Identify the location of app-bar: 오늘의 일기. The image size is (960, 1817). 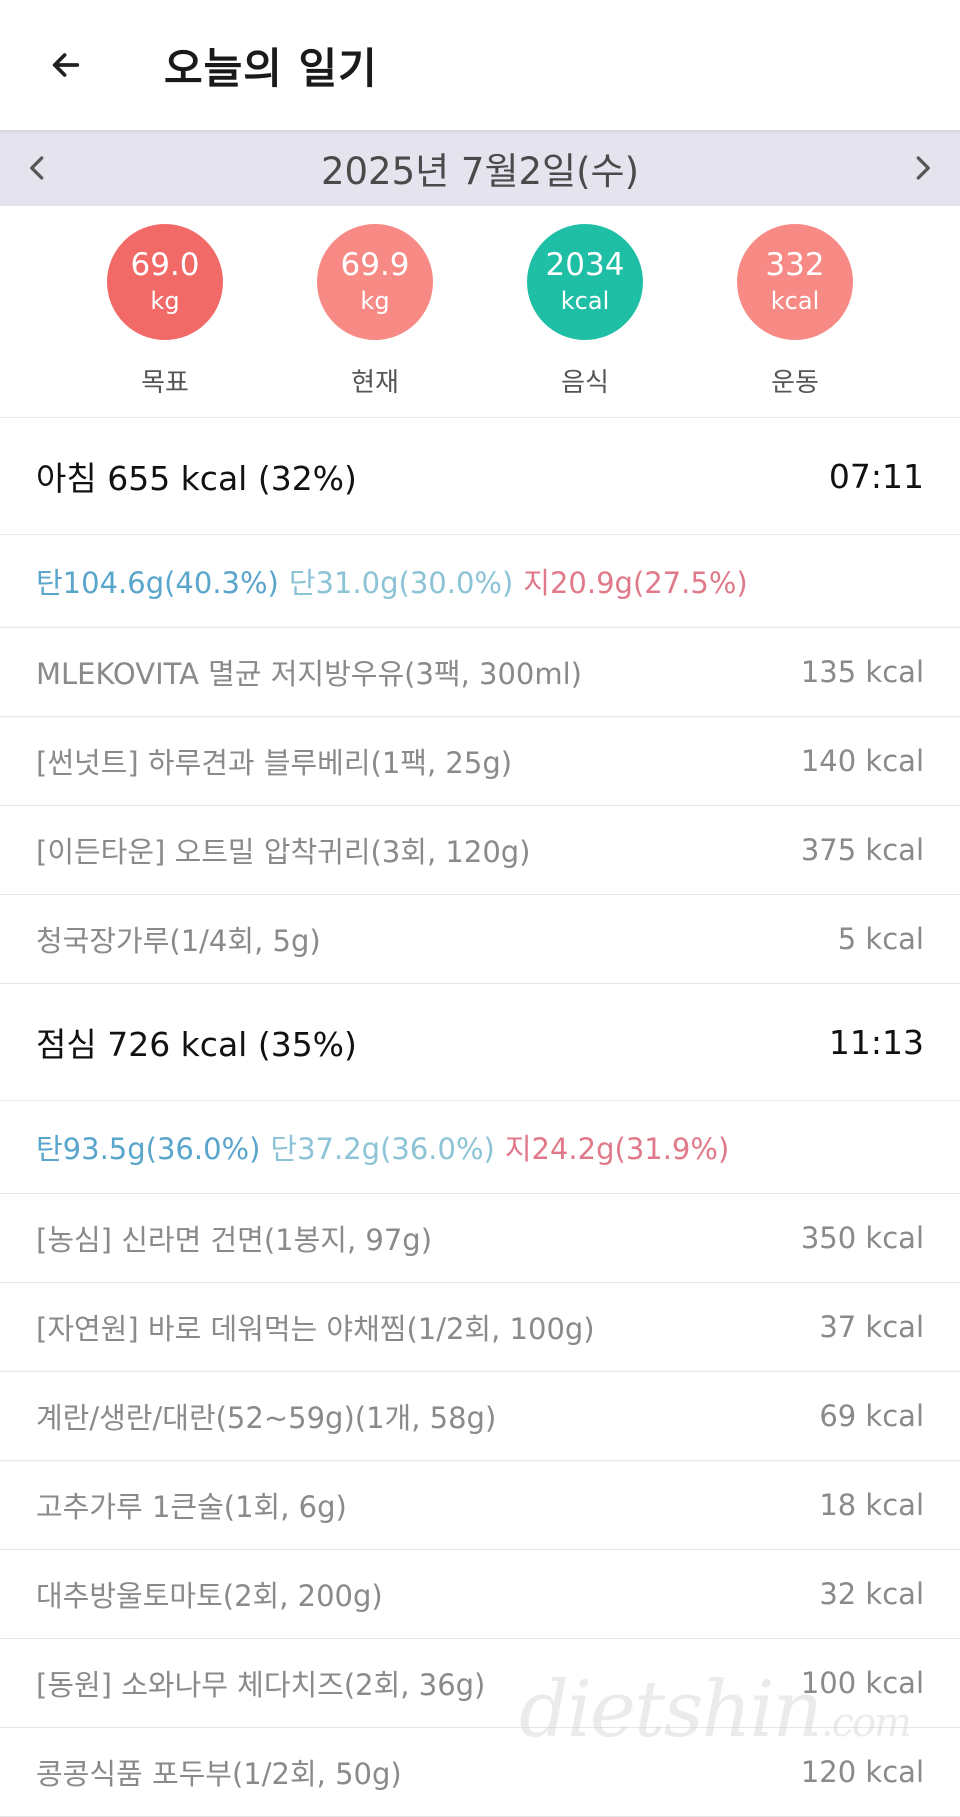
(480, 65).